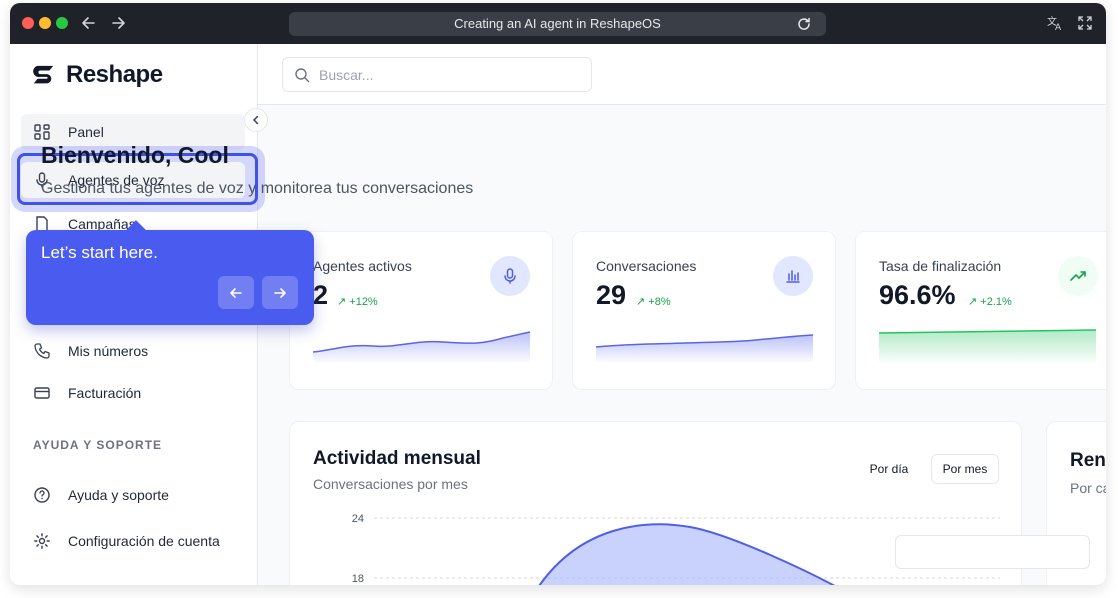 The image size is (1118, 598). I want to click on y-tick-18: 18, so click(358, 579).